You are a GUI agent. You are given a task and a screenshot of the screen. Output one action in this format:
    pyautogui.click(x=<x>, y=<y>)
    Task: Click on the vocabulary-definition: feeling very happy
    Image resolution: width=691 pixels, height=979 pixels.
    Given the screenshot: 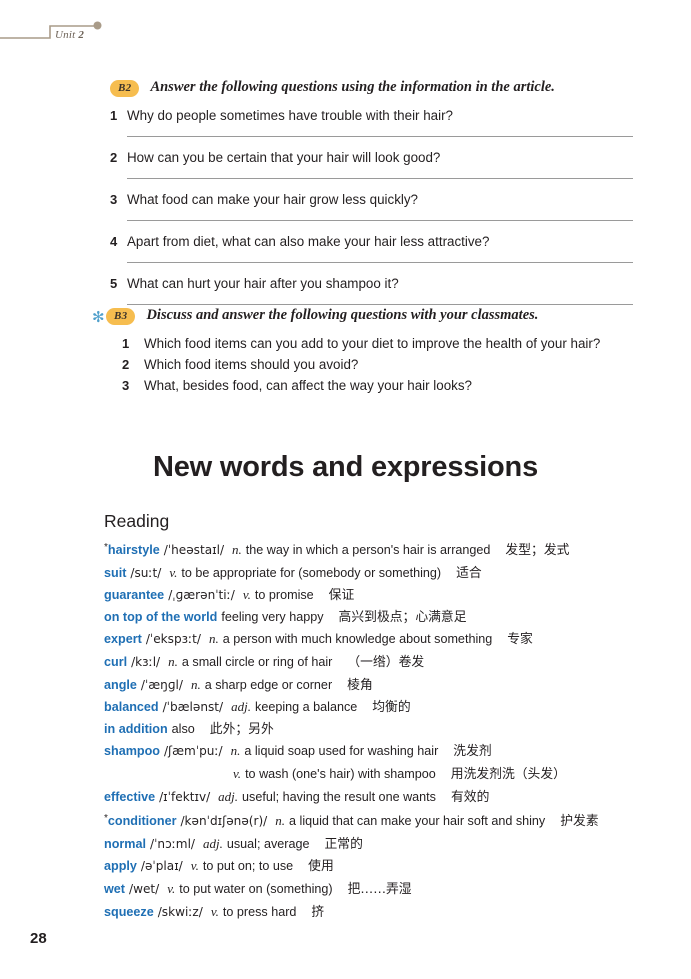 What is the action you would take?
    pyautogui.click(x=272, y=616)
    